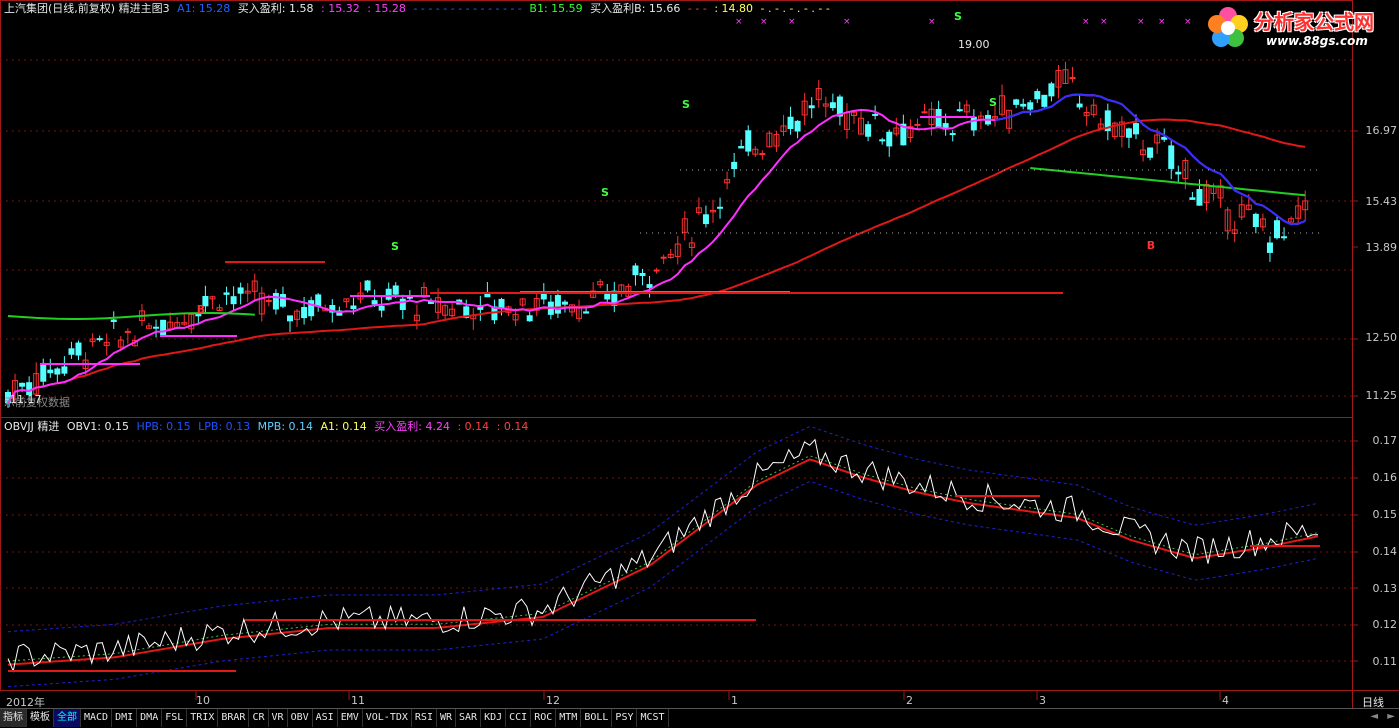  Describe the element at coordinates (201, 309) in the screenshot. I see `buy-marker: B` at that location.